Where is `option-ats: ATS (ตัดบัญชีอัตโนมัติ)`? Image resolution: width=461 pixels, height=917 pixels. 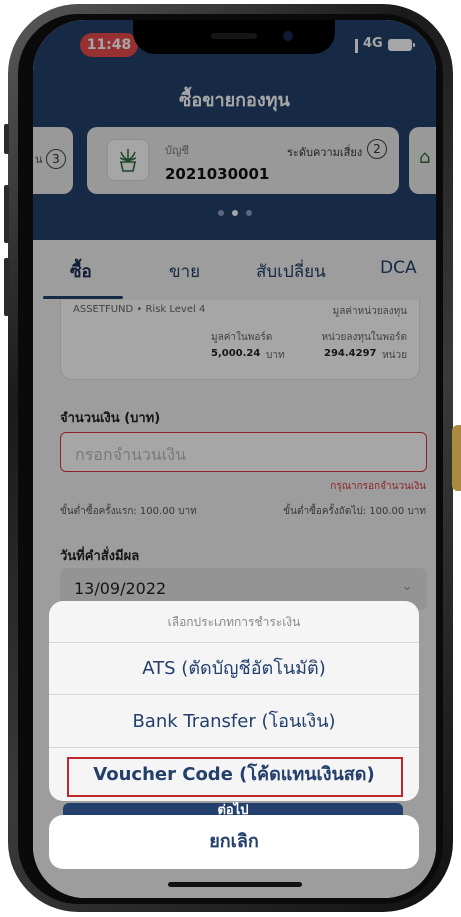 option-ats: ATS (ตัดบัญชีอัตโนมัติ) is located at coordinates (234, 669).